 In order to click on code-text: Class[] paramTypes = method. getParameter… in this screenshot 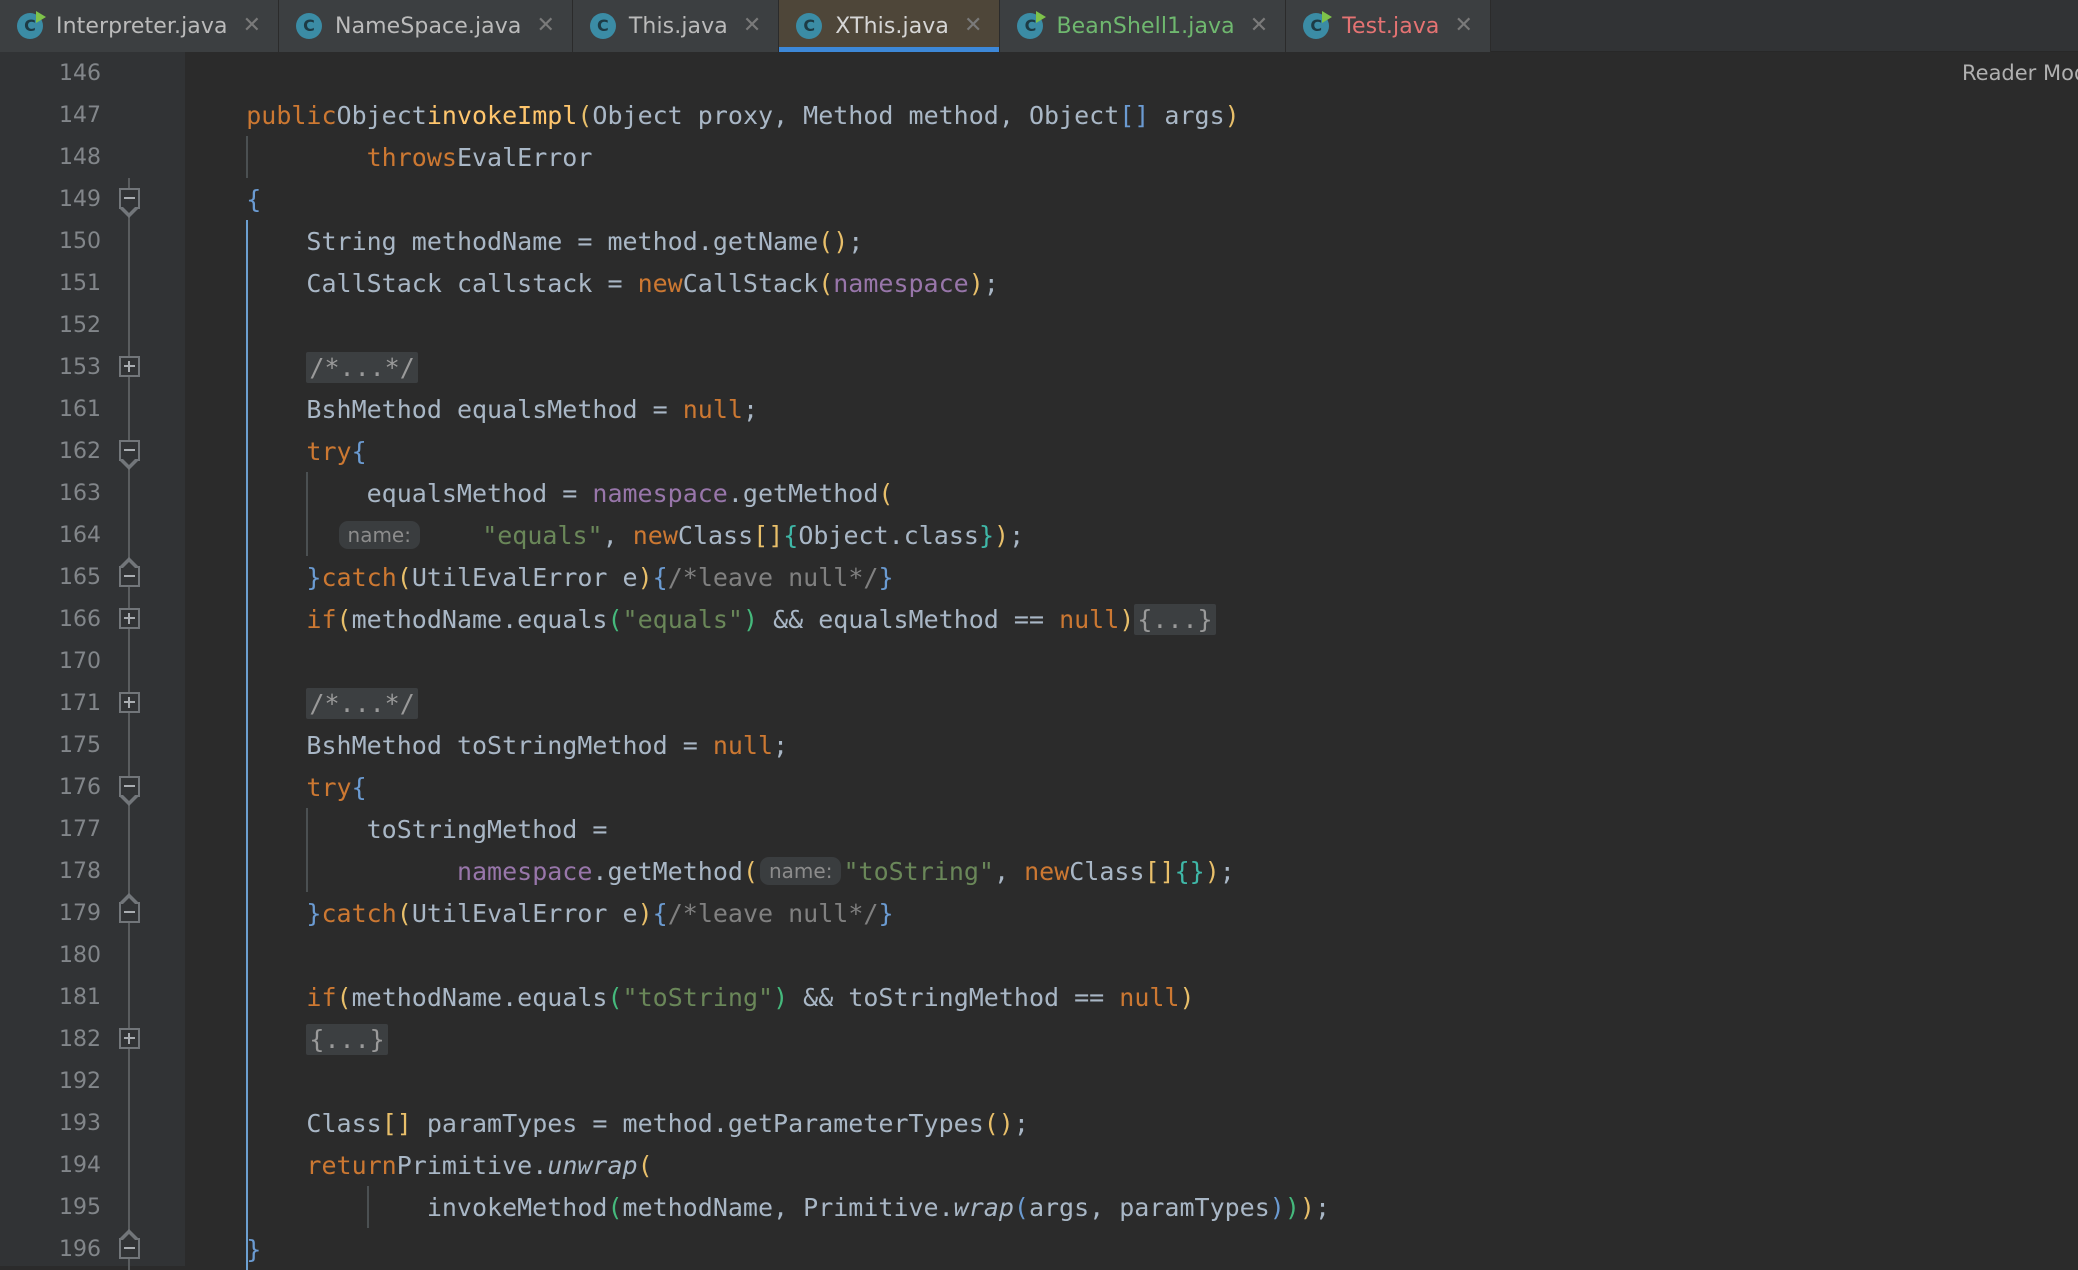, I will do `click(607, 1123)`.